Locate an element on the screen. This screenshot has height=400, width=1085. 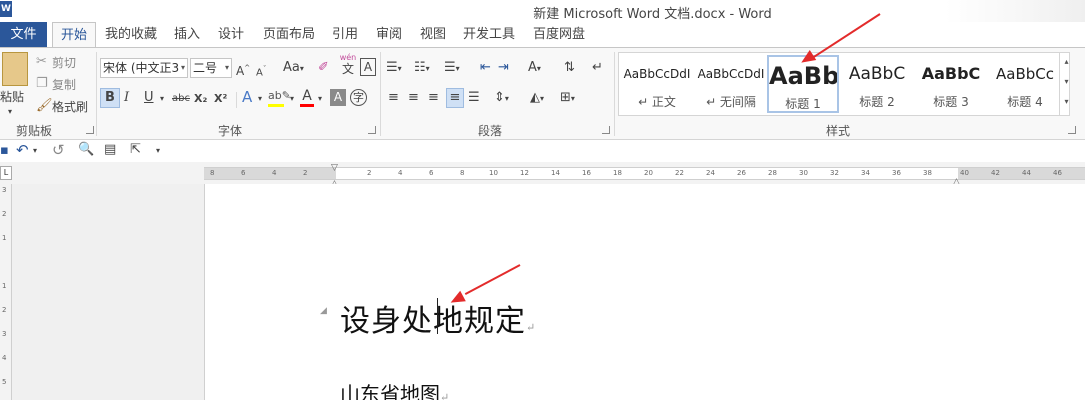
customize-toolbar-icon: ▾ is located at coordinates (158, 151).